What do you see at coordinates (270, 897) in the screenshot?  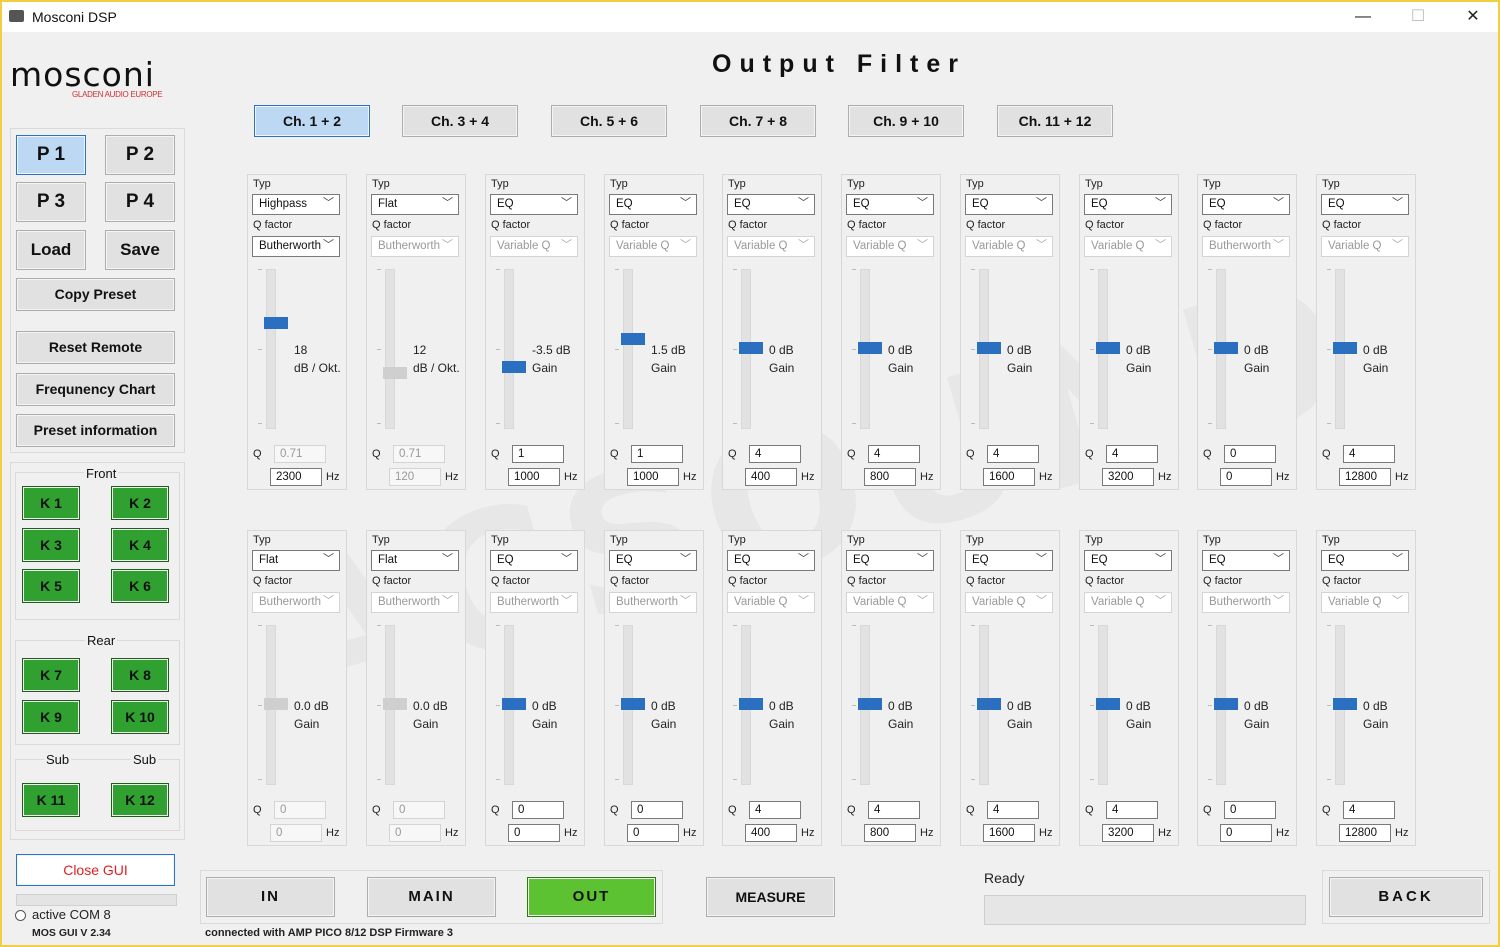 I see `in-button: IN` at bounding box center [270, 897].